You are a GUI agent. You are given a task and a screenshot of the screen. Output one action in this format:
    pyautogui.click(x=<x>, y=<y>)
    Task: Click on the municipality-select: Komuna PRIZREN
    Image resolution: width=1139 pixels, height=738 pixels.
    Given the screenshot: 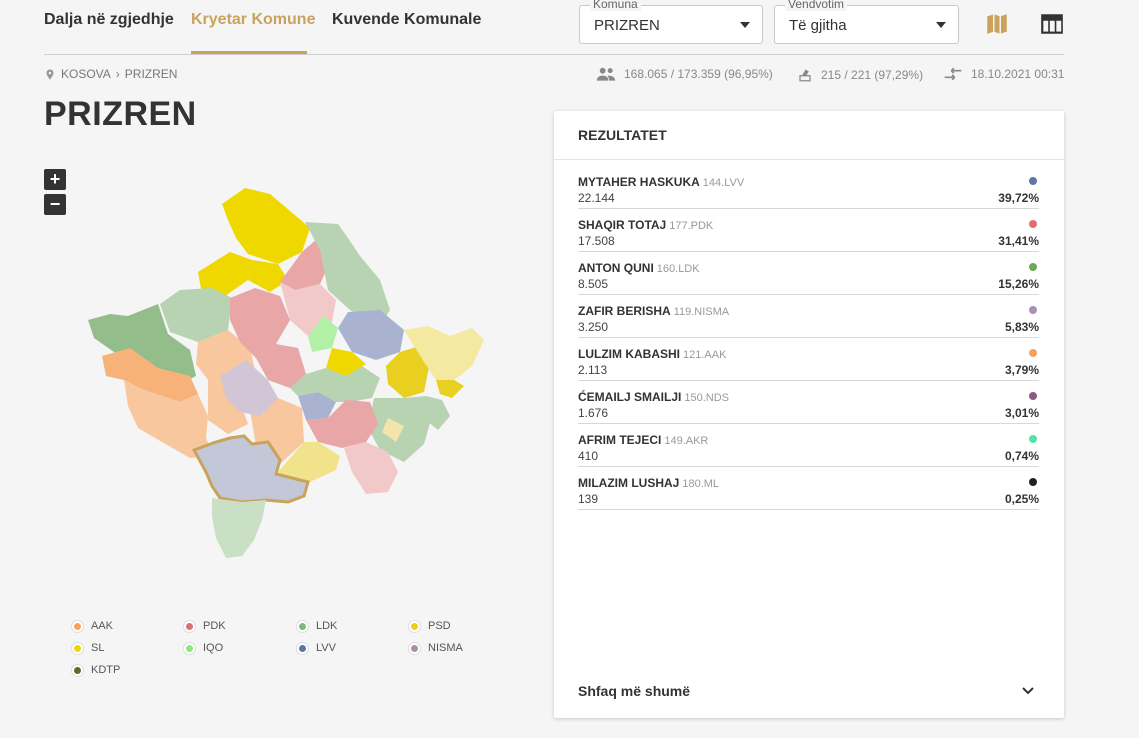 What is the action you would take?
    pyautogui.click(x=671, y=22)
    